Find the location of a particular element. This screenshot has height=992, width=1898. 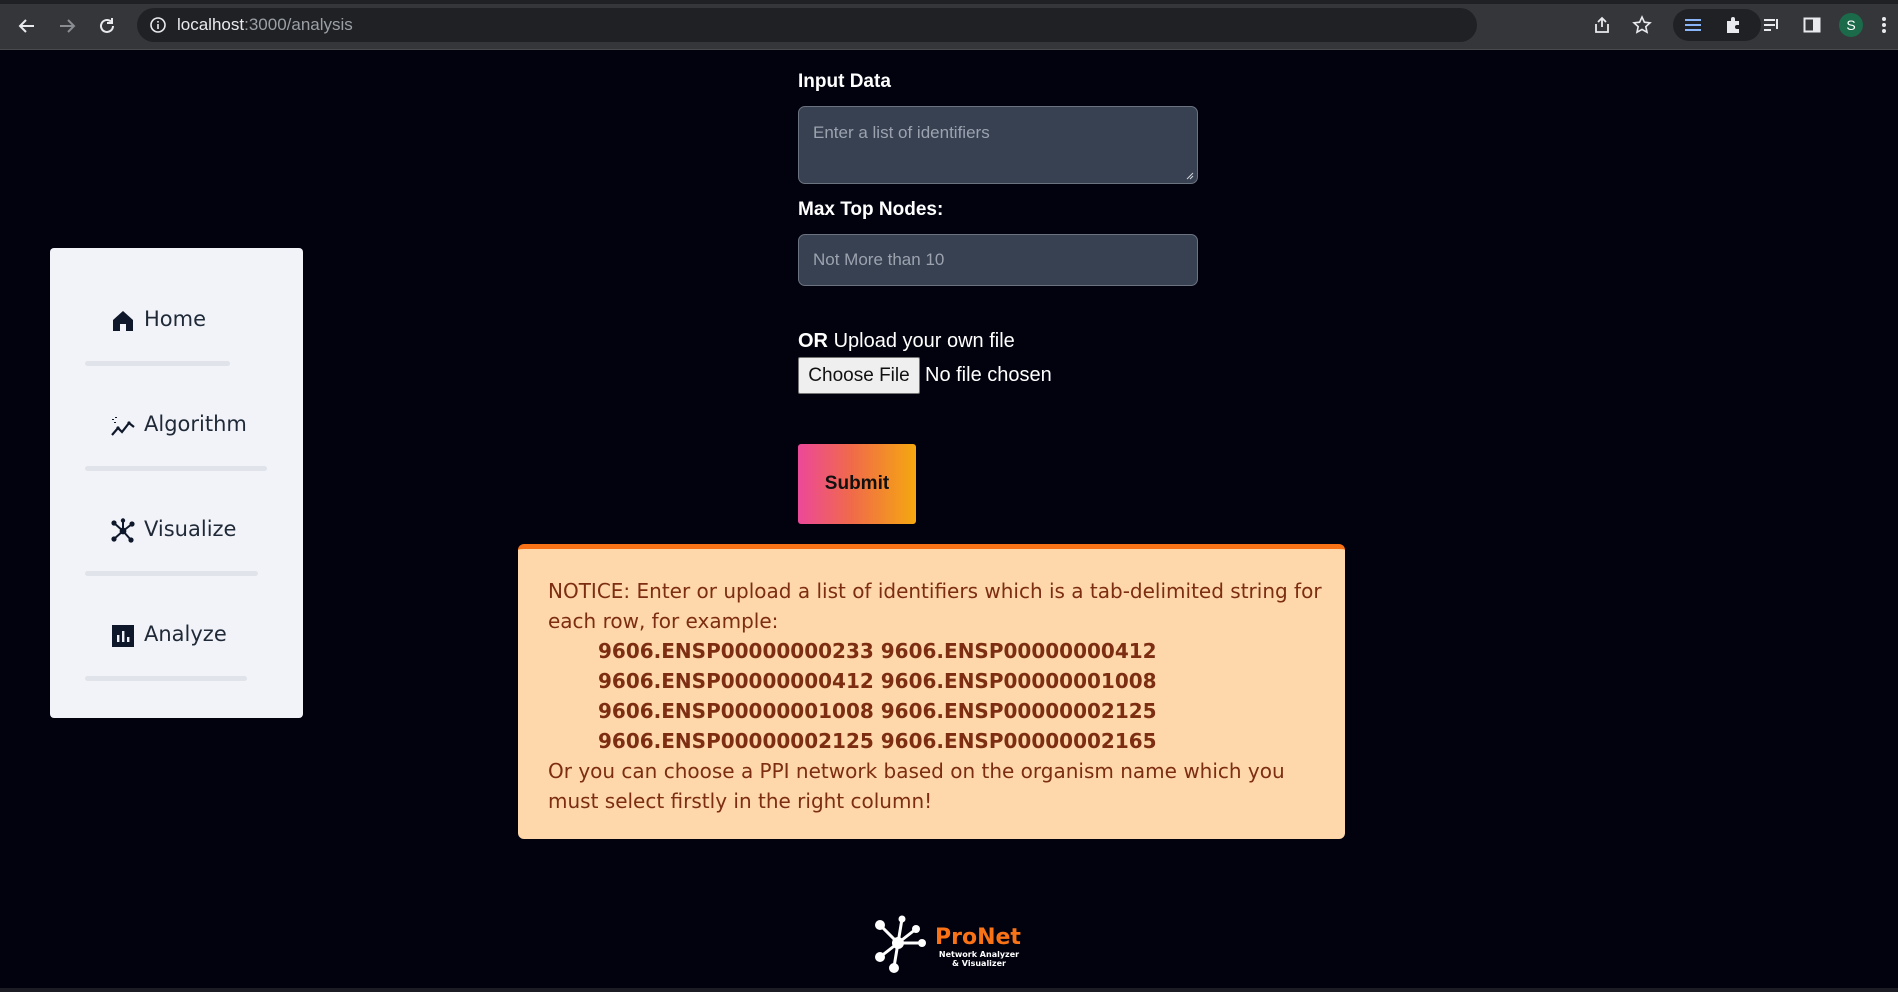

url-text: localhost:3000/analysis is located at coordinates (265, 25).